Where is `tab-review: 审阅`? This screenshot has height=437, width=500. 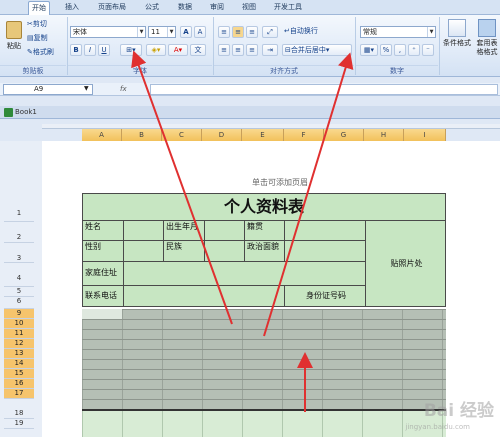
tab-review: 审阅 is located at coordinates (217, 8).